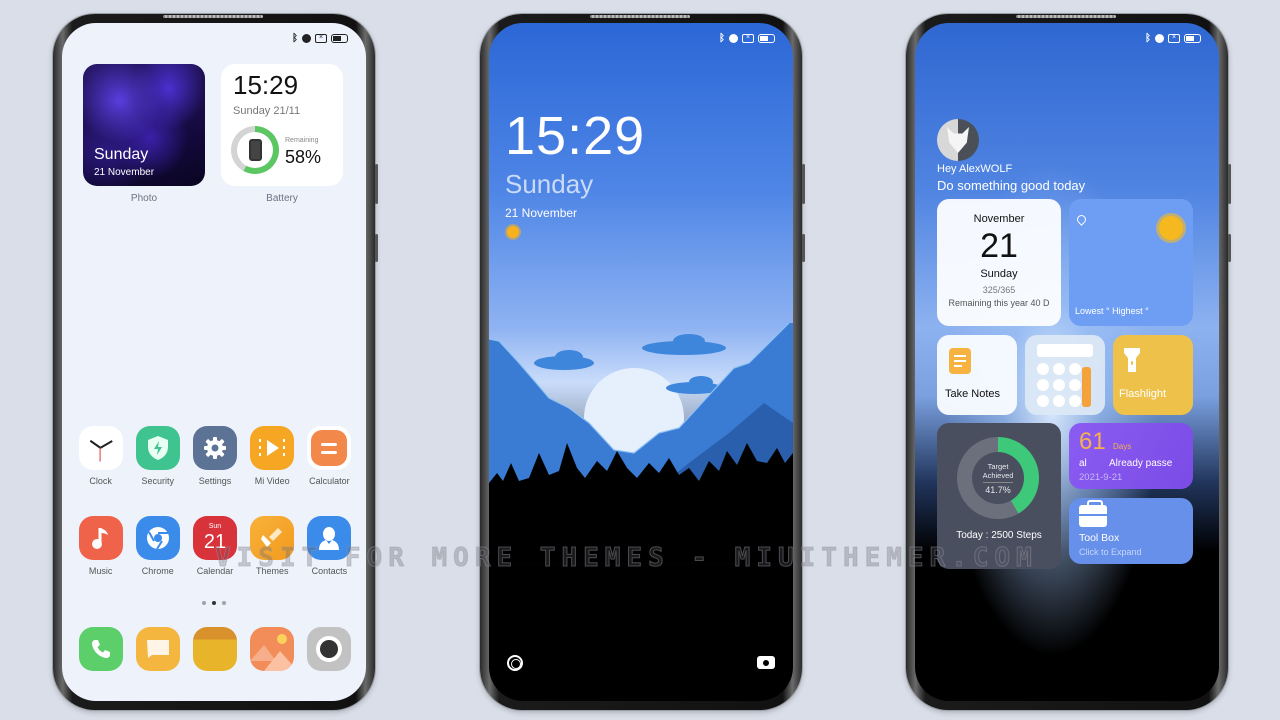 The image size is (1280, 720). What do you see at coordinates (1153, 375) in the screenshot?
I see `flashlight-card: Flashlight` at bounding box center [1153, 375].